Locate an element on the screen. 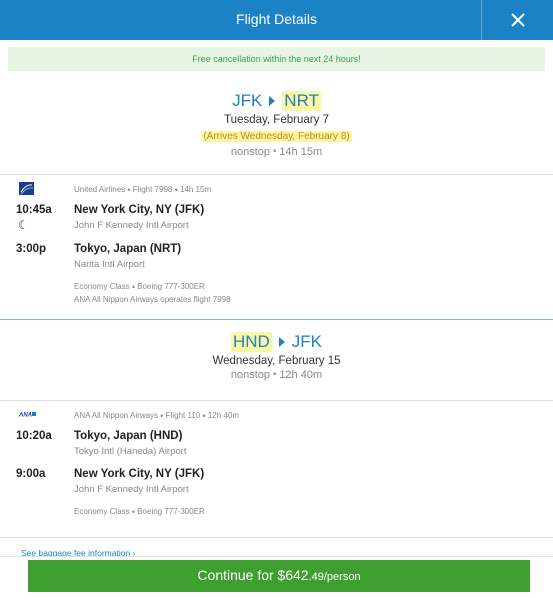  page-title: Flight Details is located at coordinates (276, 19).